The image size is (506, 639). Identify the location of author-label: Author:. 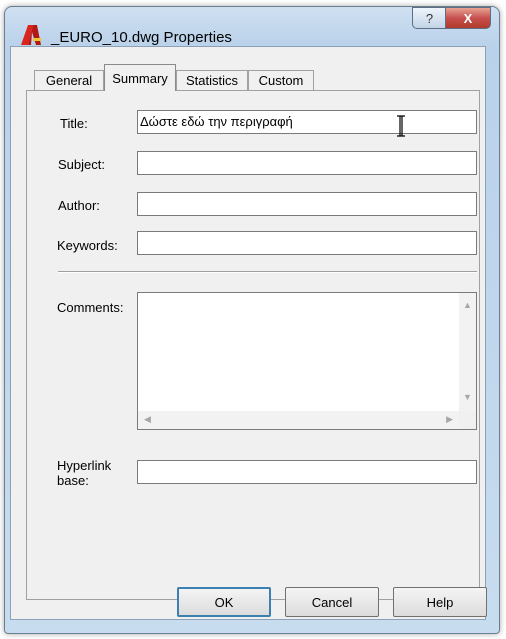
(79, 205).